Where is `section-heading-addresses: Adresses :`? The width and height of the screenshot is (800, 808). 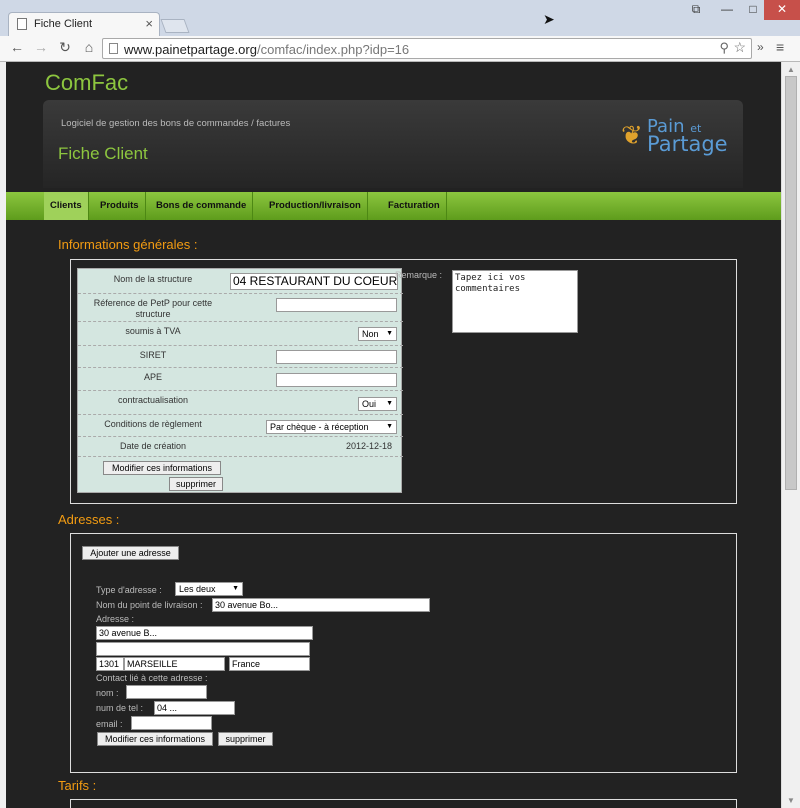
section-heading-addresses: Adresses : is located at coordinates (89, 519).